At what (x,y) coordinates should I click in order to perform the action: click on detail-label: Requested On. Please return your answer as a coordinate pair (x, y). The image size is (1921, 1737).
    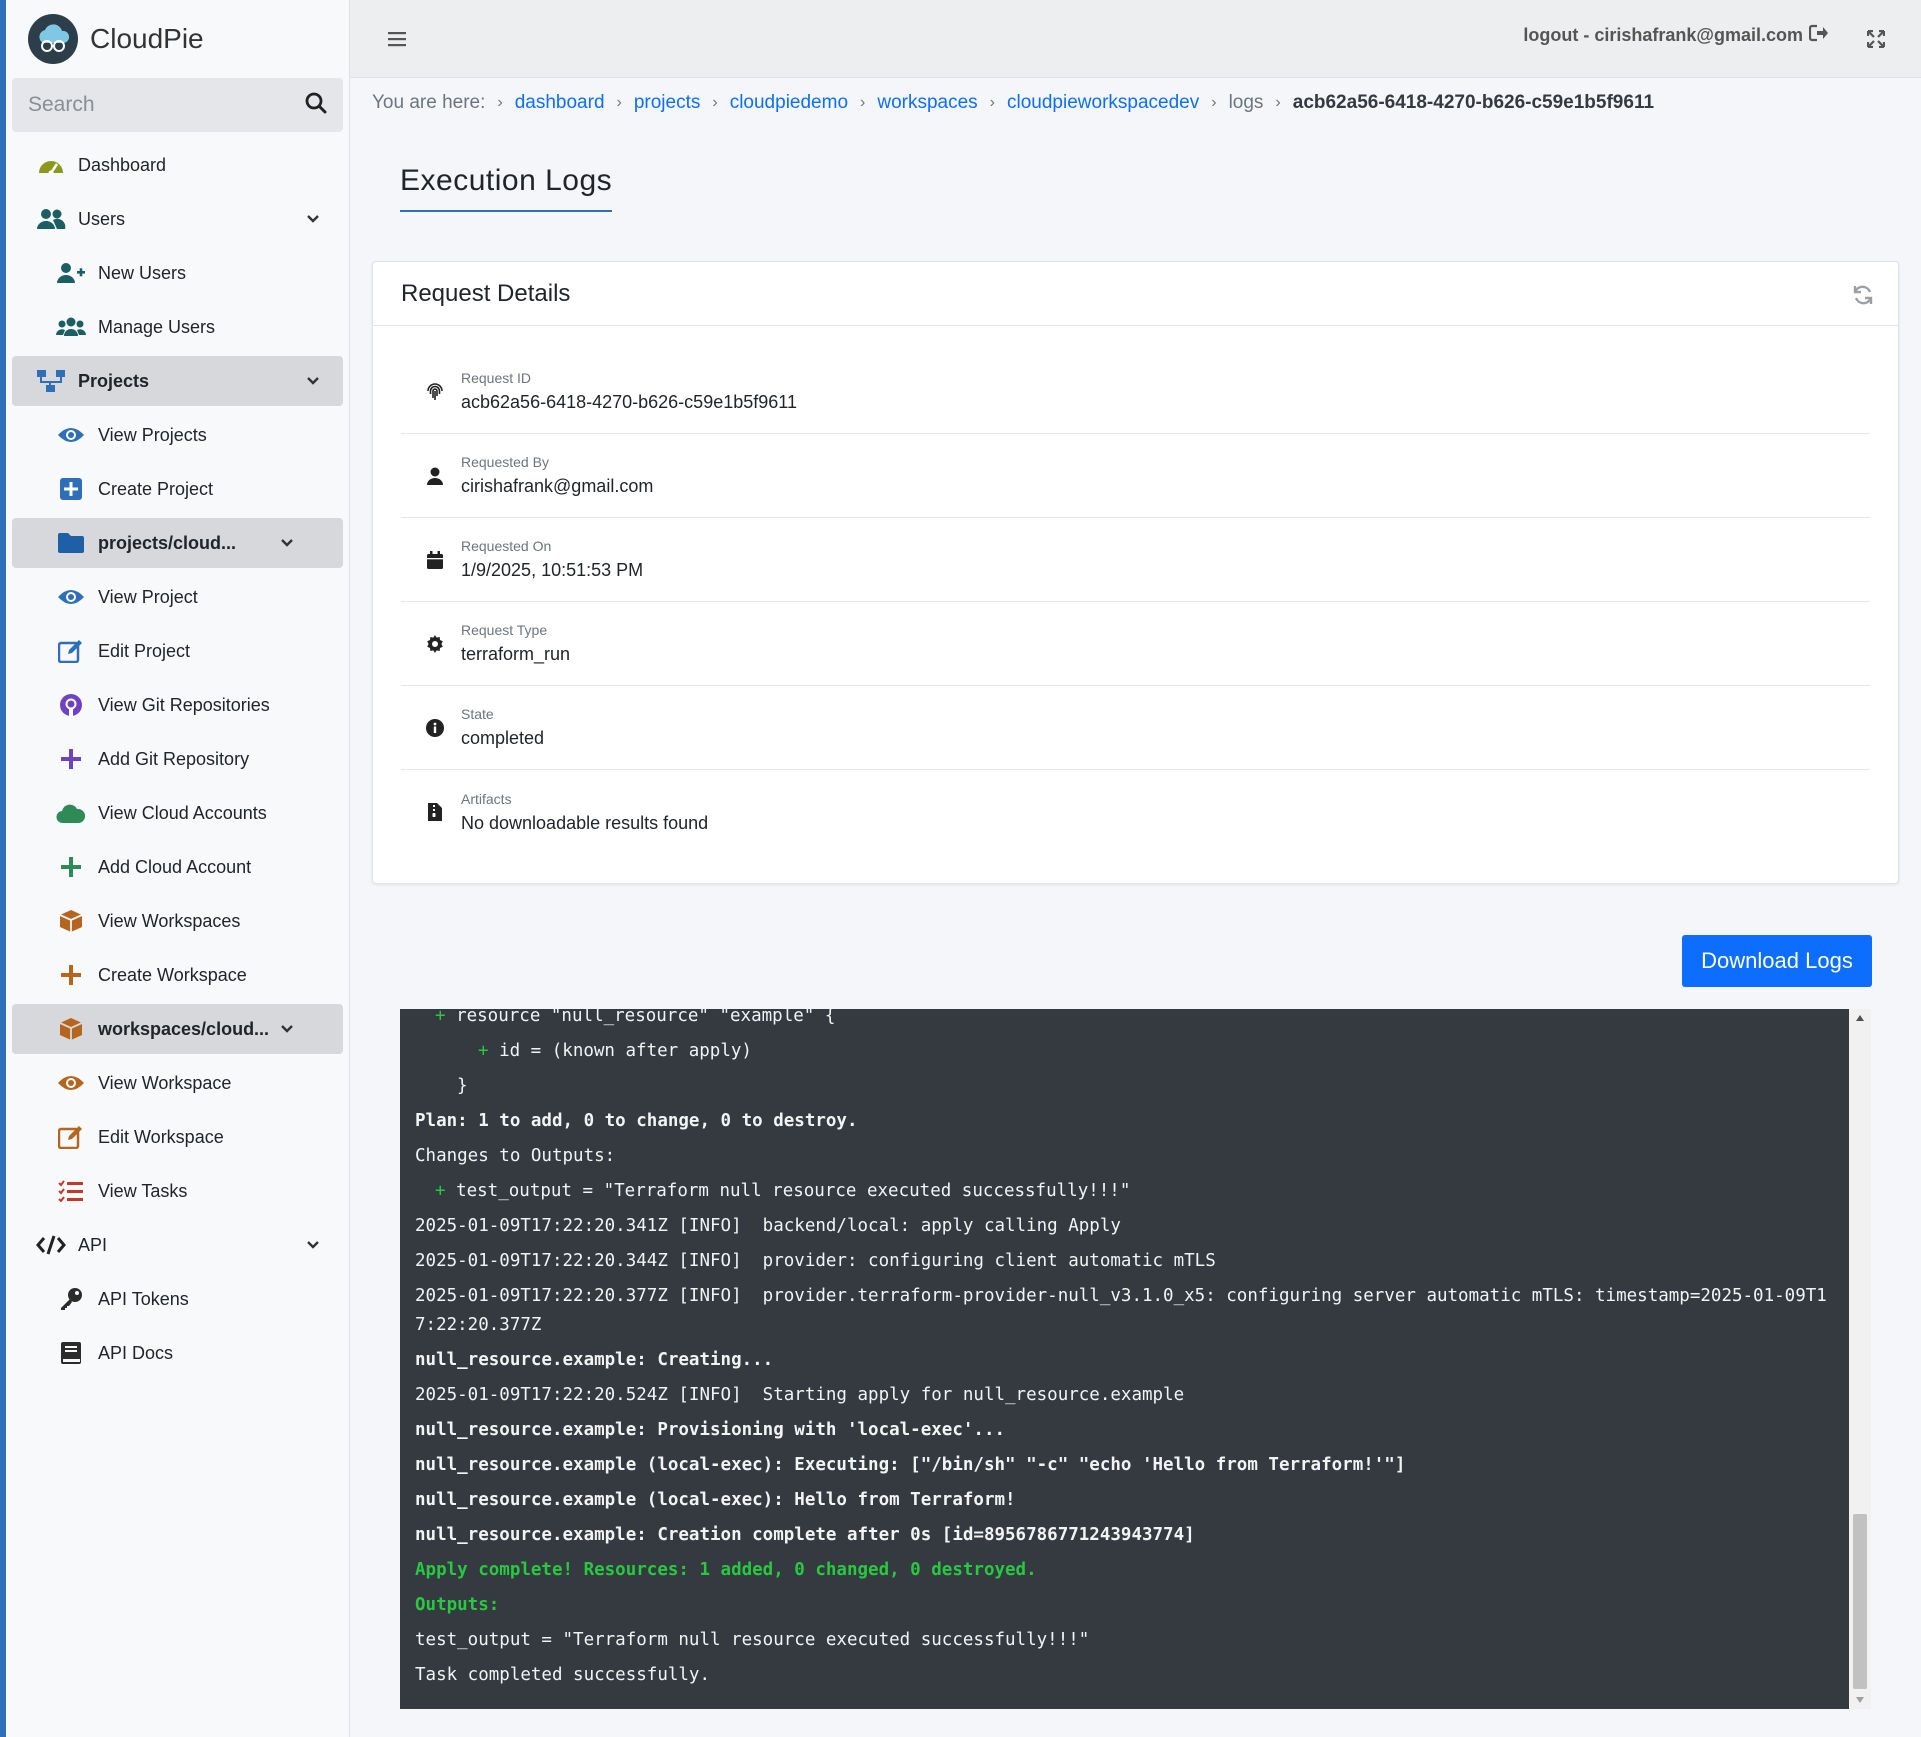
    Looking at the image, I should click on (506, 546).